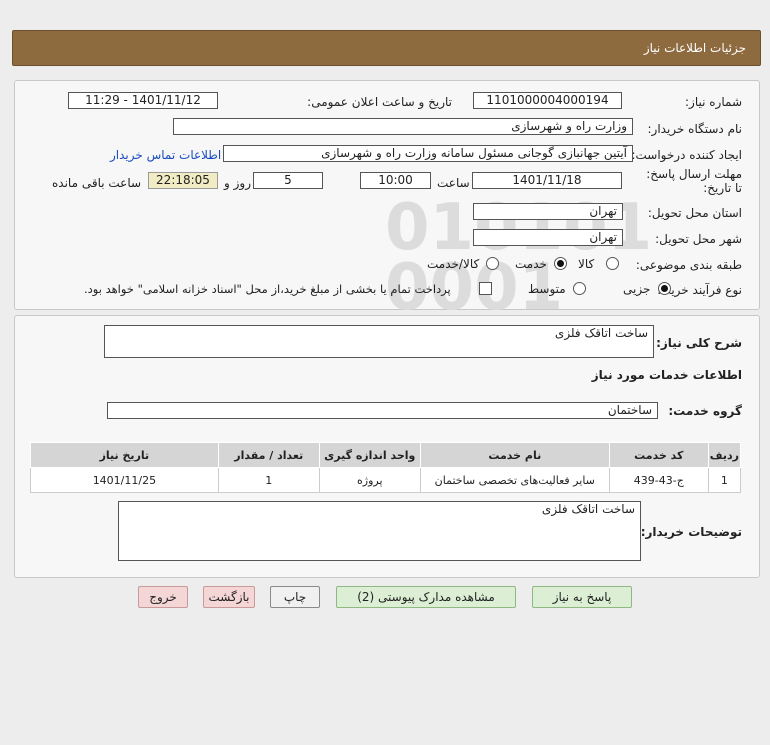 This screenshot has height=745, width=770. What do you see at coordinates (658, 480) in the screenshot?
I see `cell-code: ج-43-439` at bounding box center [658, 480].